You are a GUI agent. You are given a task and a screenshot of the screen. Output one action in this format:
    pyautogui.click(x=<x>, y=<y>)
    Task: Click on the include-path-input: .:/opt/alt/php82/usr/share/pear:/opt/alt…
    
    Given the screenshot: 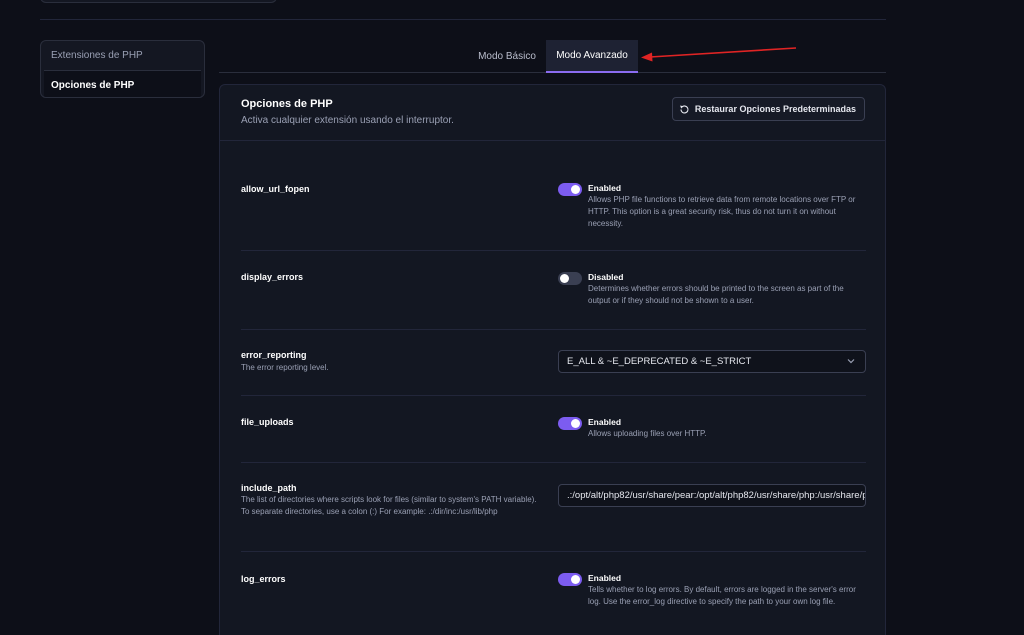 What is the action you would take?
    pyautogui.click(x=712, y=495)
    